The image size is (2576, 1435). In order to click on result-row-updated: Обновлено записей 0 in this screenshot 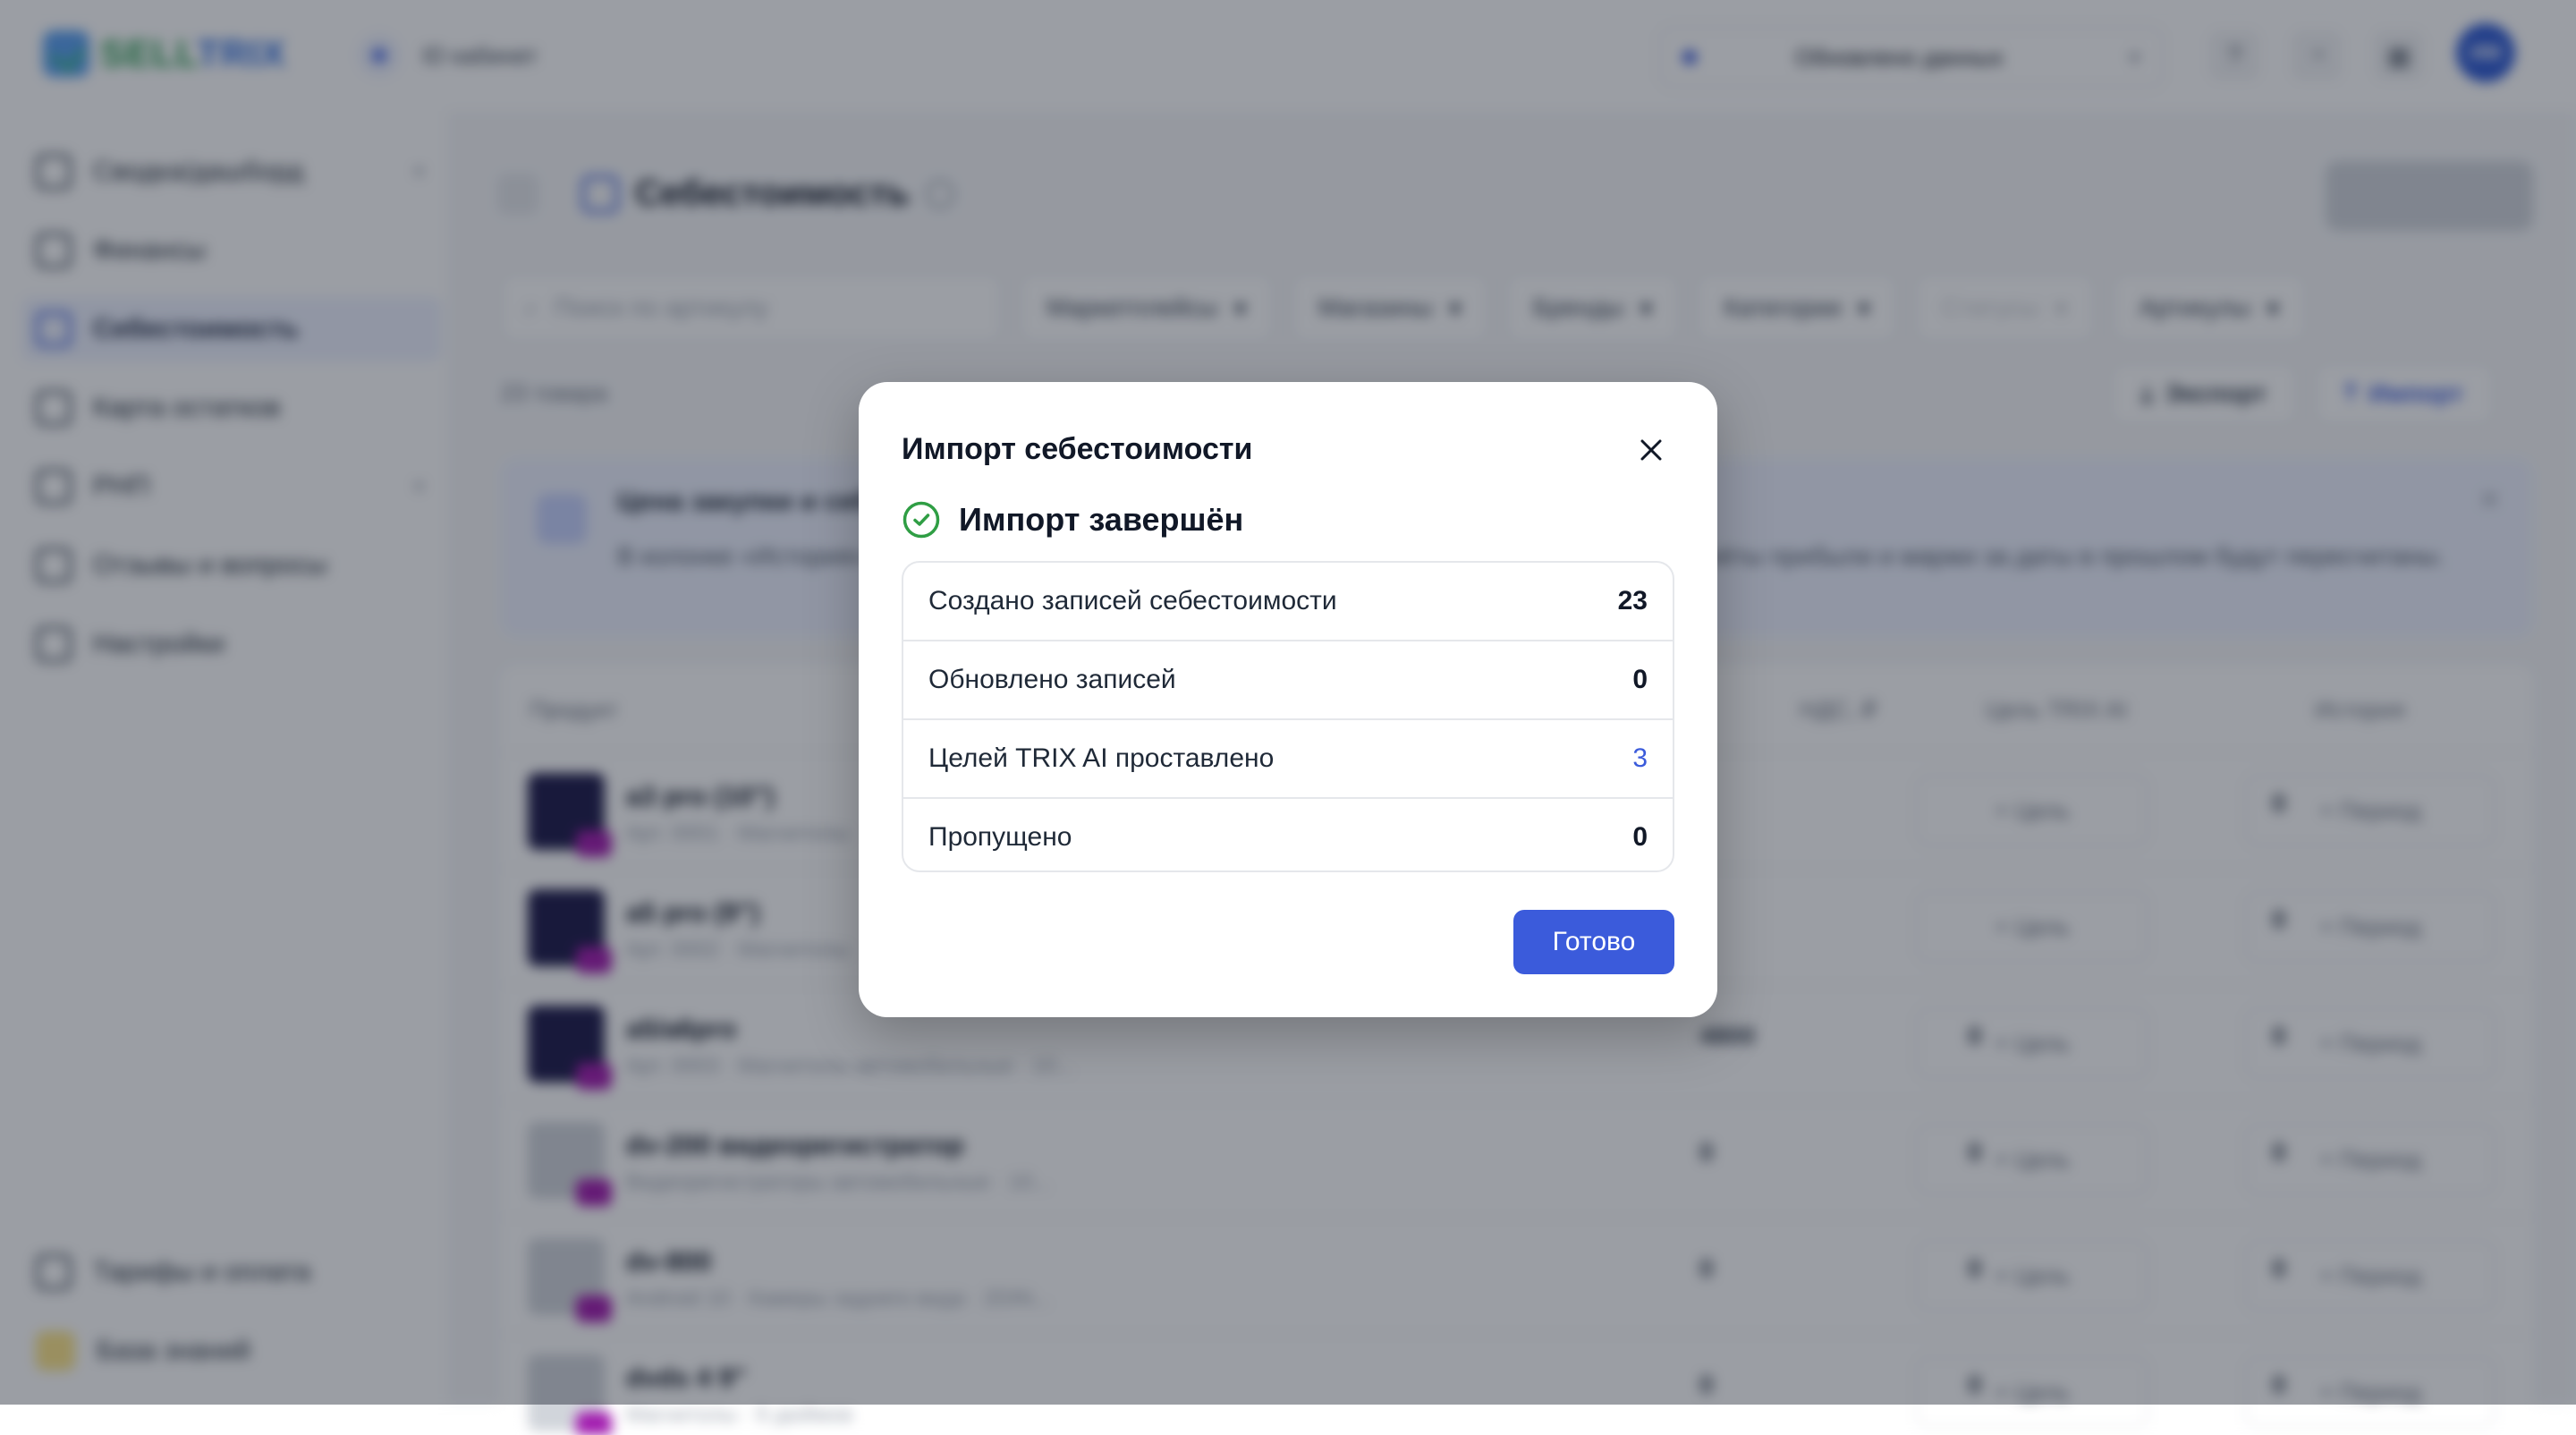, I will do `click(1288, 679)`.